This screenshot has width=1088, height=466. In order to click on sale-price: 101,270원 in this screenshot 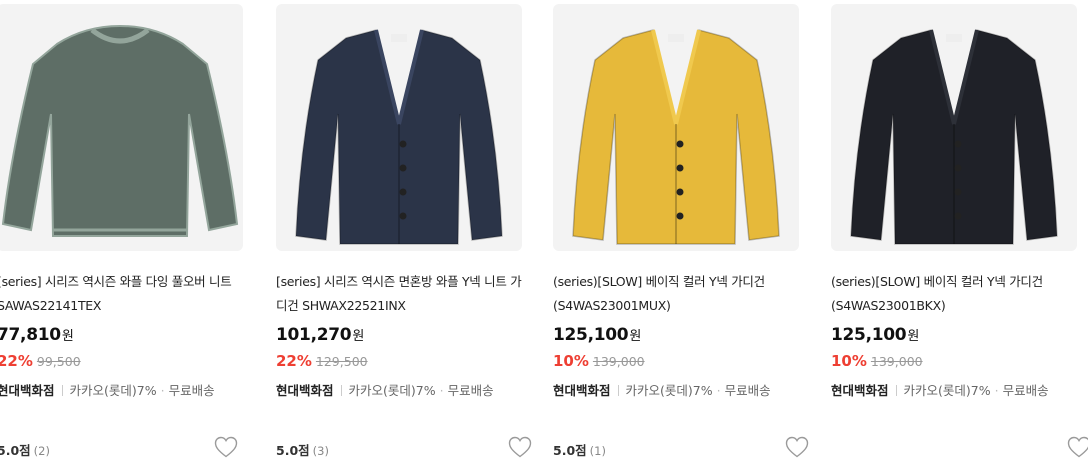, I will do `click(320, 335)`.